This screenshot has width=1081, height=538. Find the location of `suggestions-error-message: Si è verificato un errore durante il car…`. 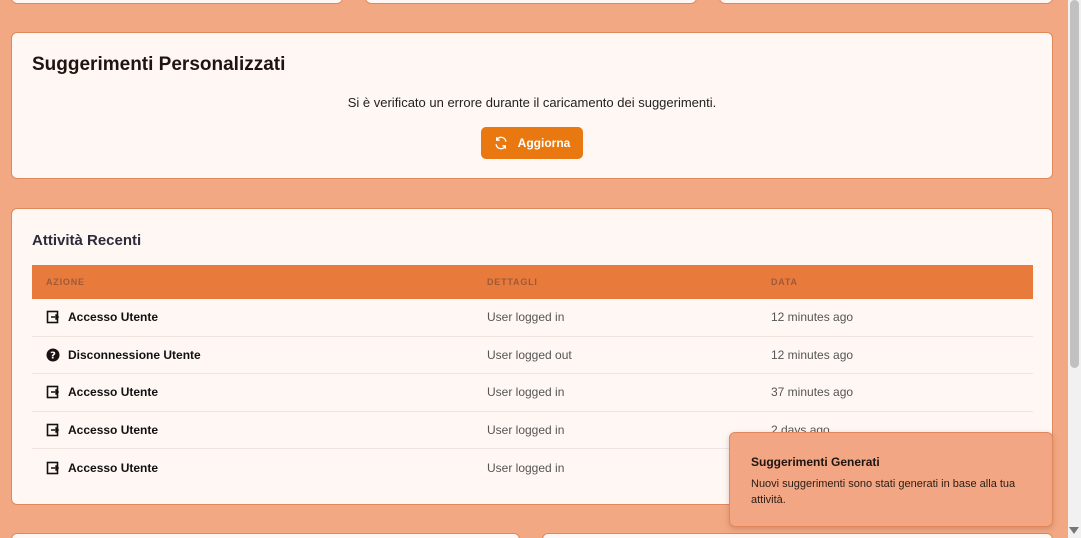

suggestions-error-message: Si è verificato un errore durante il car… is located at coordinates (532, 102).